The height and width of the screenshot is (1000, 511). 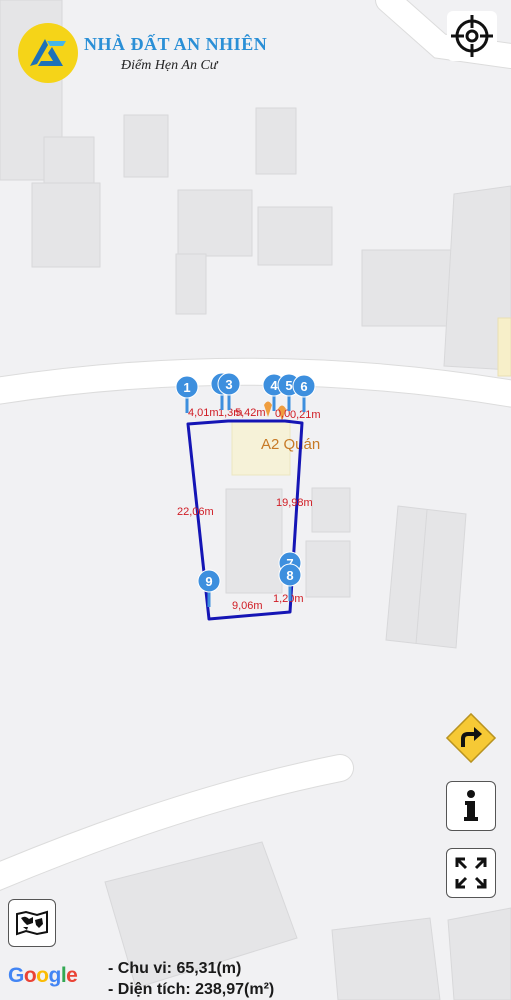 What do you see at coordinates (203, 413) in the screenshot?
I see `dimension-label: 4,01m` at bounding box center [203, 413].